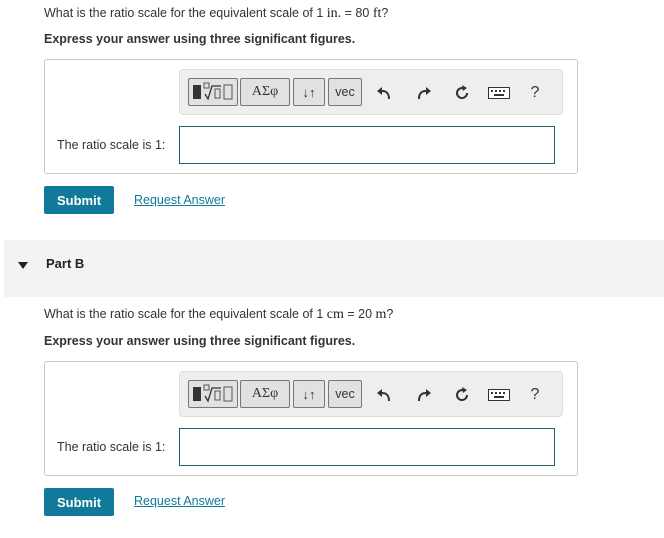 The height and width of the screenshot is (538, 664). What do you see at coordinates (357, 13) in the screenshot?
I see `question-text: = 80` at bounding box center [357, 13].